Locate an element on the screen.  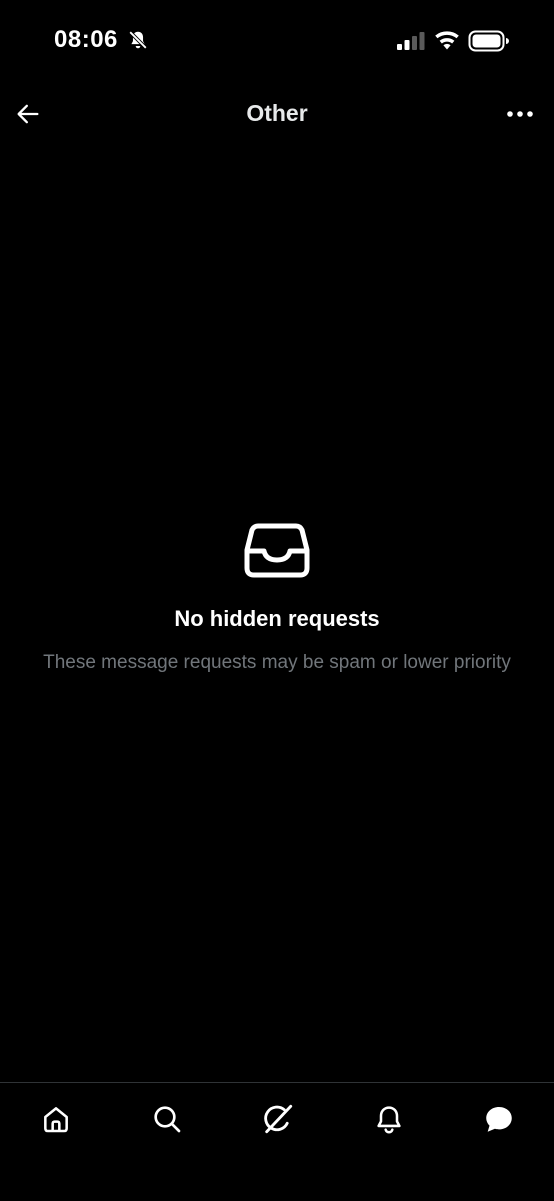
inbox-tray-icon is located at coordinates (277, 550).